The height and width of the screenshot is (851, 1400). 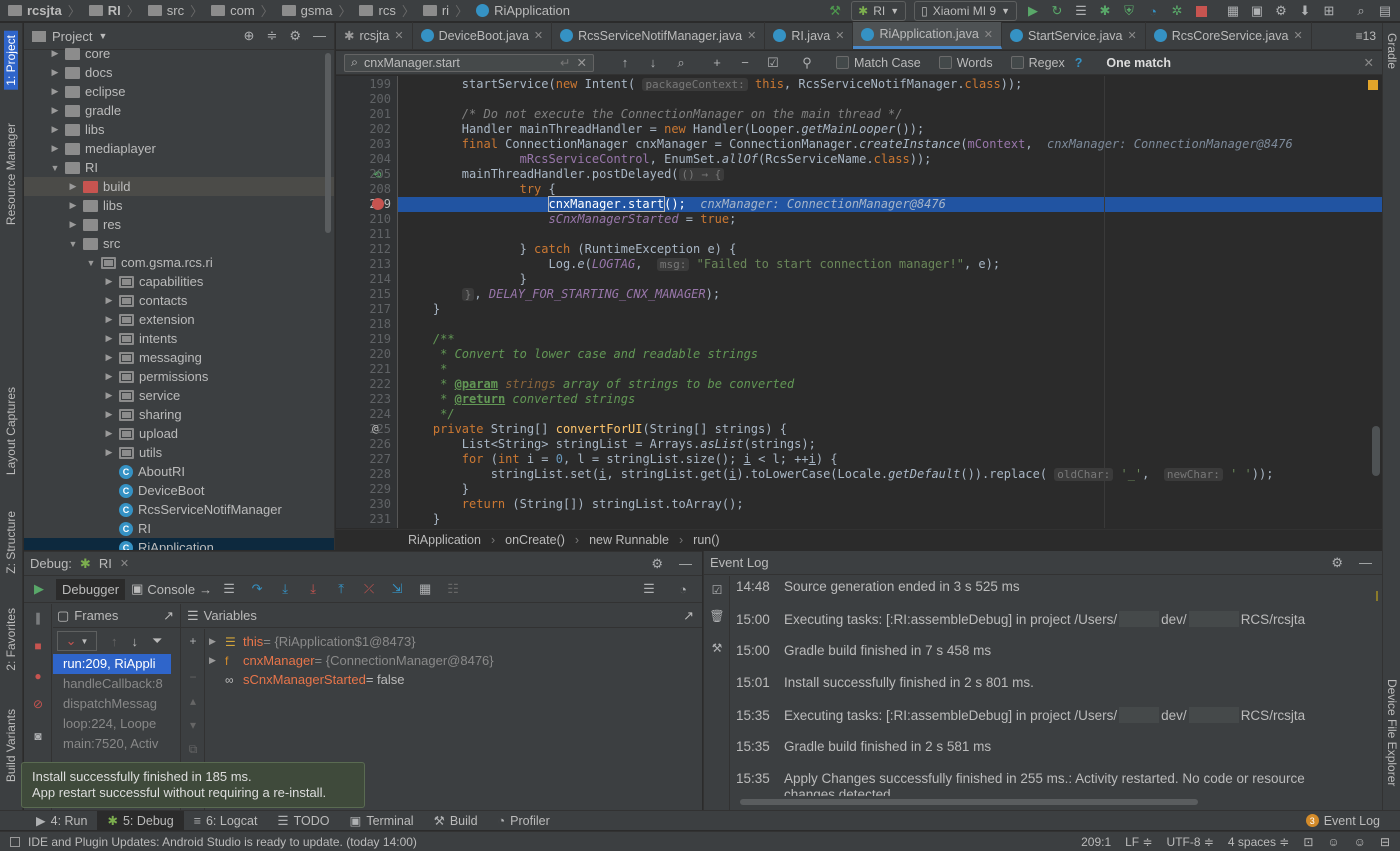 I want to click on breakpoint-icon, so click(x=378, y=204).